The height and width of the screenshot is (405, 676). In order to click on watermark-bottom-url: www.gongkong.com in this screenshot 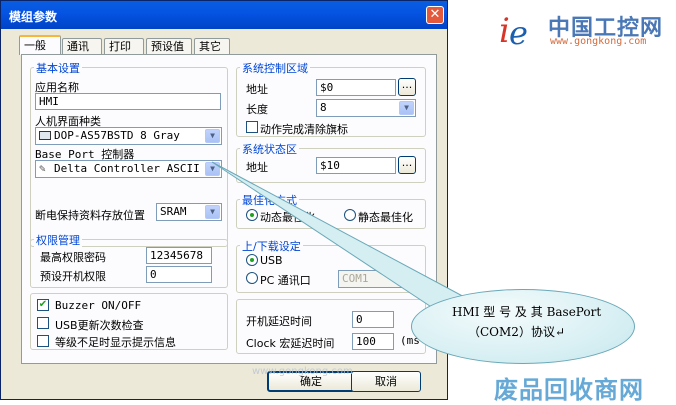, I will do `click(302, 371)`.